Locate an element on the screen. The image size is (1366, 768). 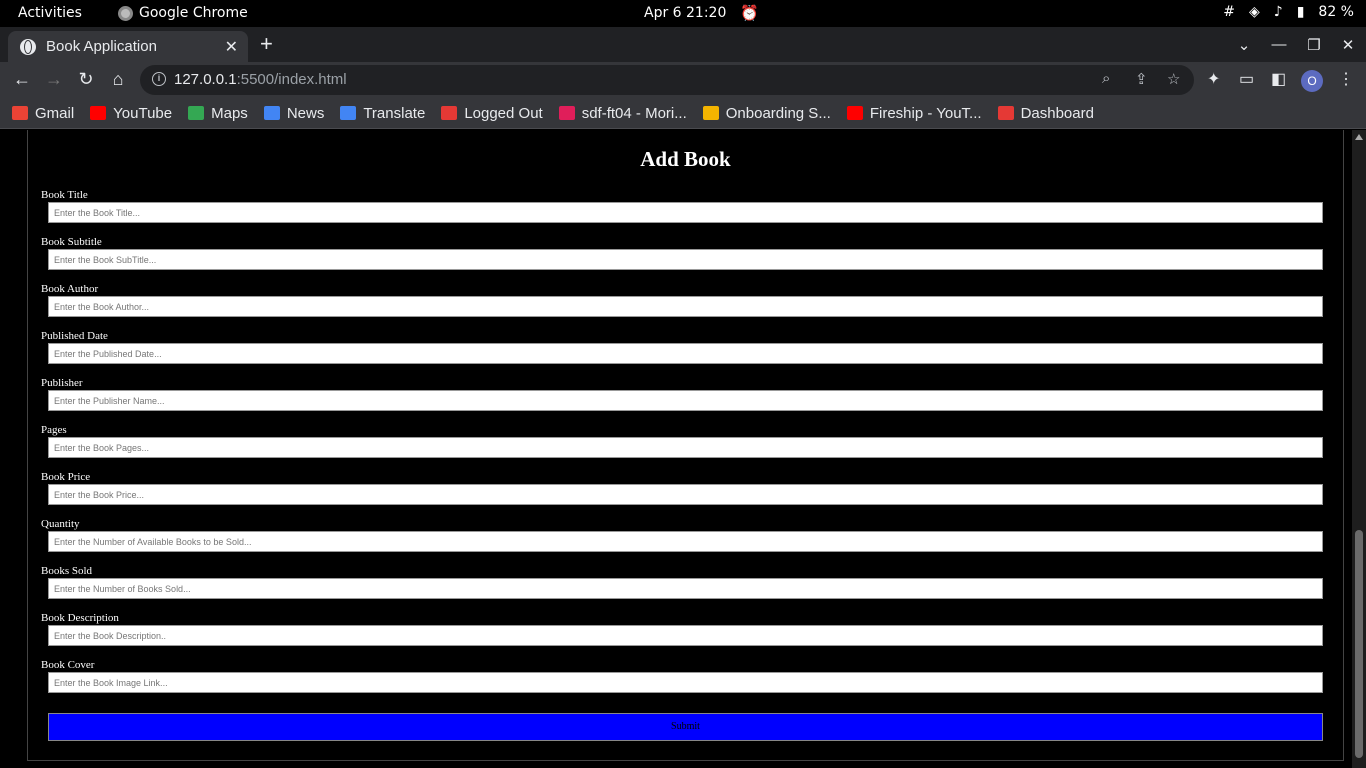
field-label: Quantity is located at coordinates (60, 524).